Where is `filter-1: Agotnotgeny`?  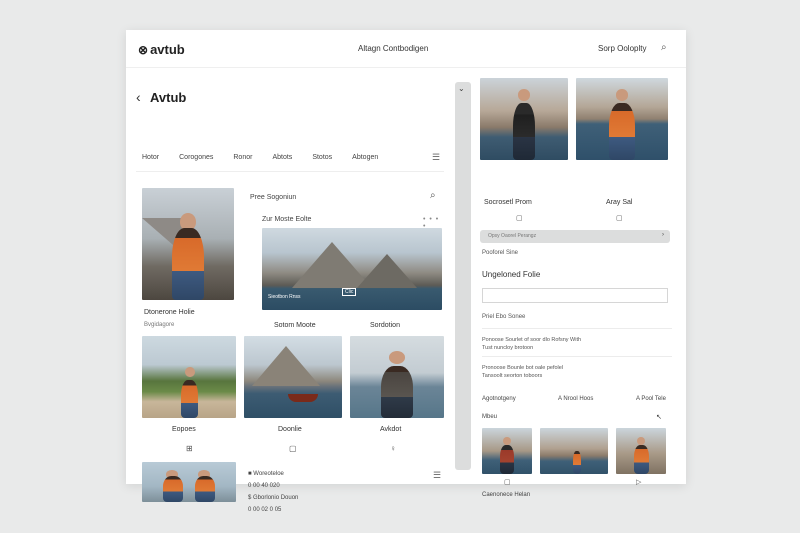 filter-1: Agotnotgeny is located at coordinates (499, 399).